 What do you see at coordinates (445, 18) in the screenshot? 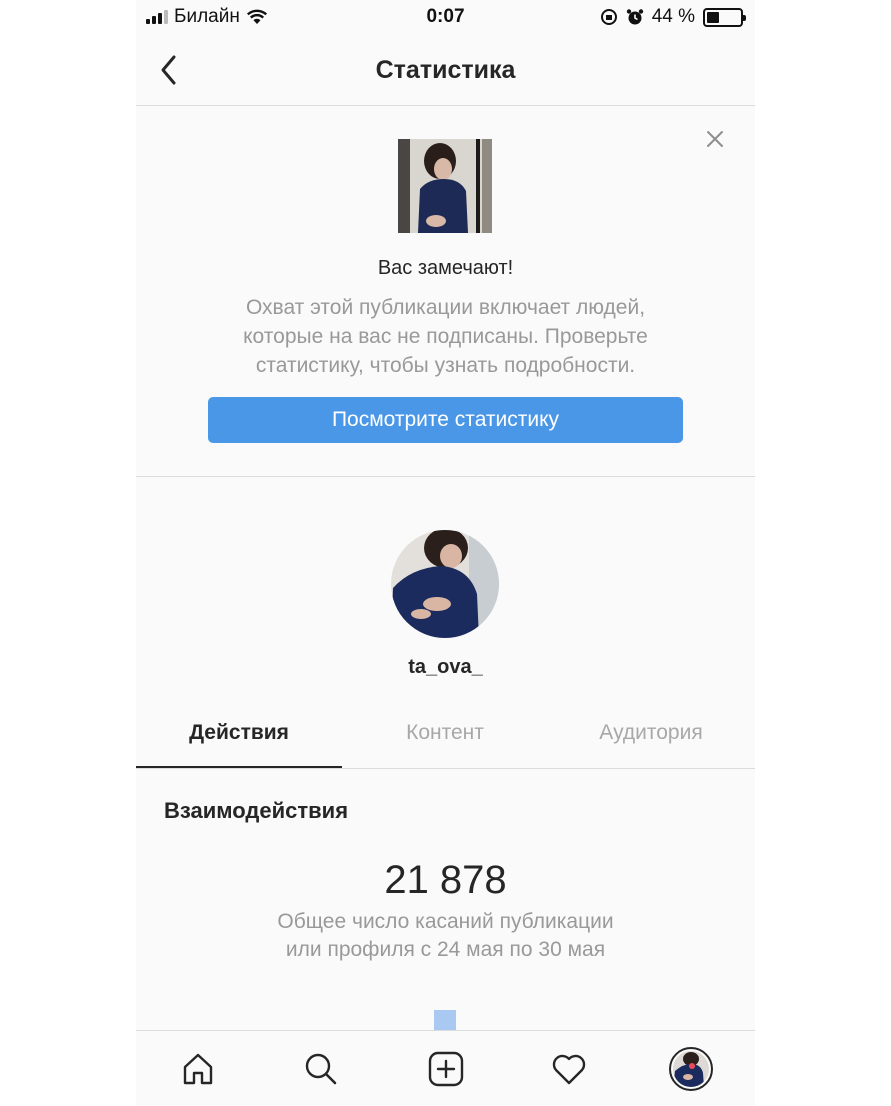
I see `status-bar: Билайн 0:07 44 %` at bounding box center [445, 18].